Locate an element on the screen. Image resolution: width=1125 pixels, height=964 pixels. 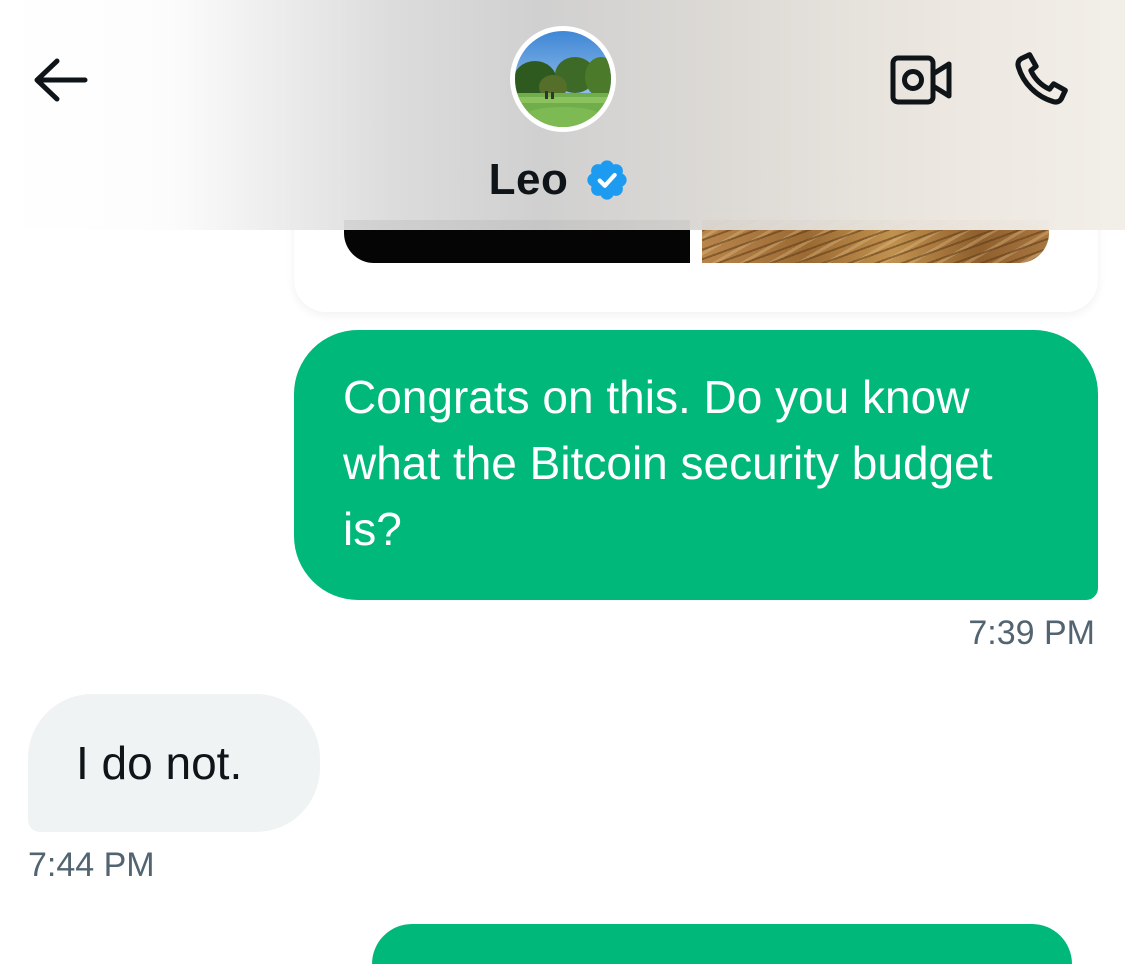
message-timestamp: 7:44 PM is located at coordinates (91, 865).